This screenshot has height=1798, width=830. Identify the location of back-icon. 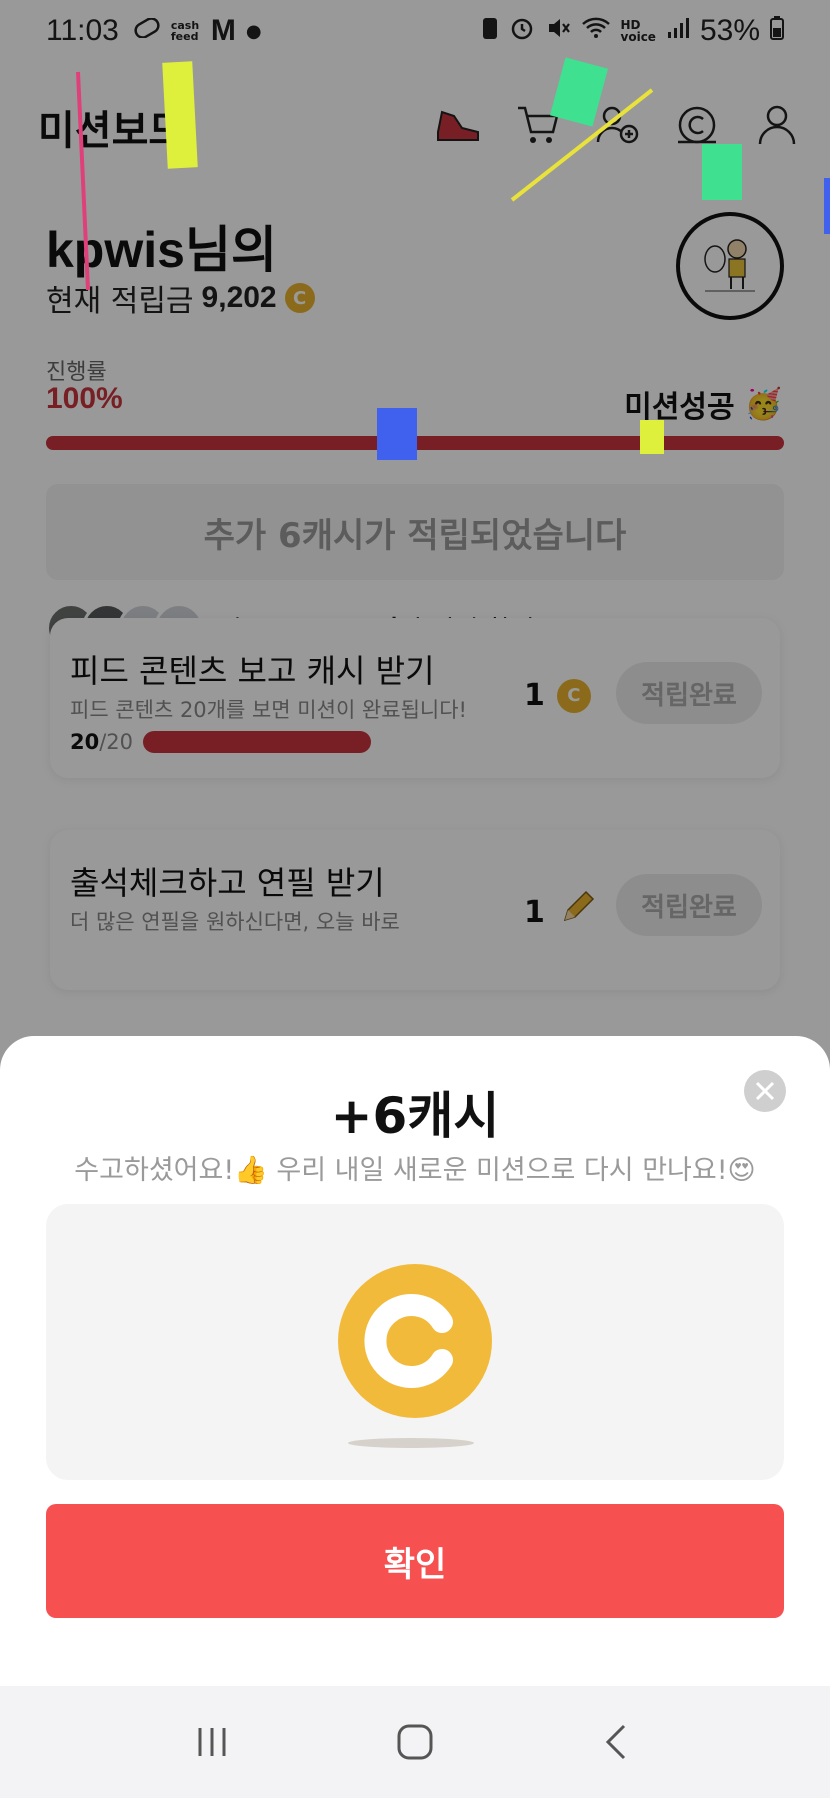
(616, 1742).